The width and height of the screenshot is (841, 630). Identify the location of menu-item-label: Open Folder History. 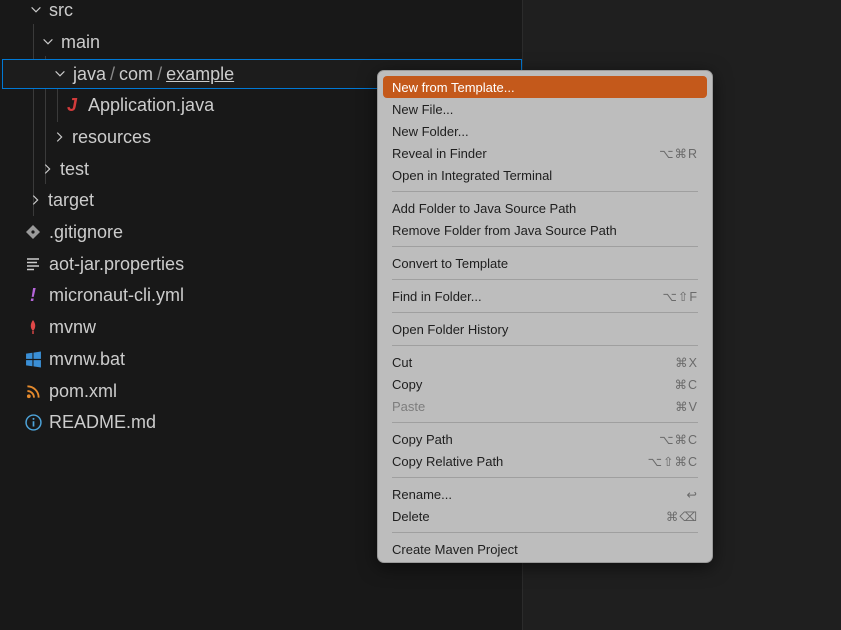
(450, 329).